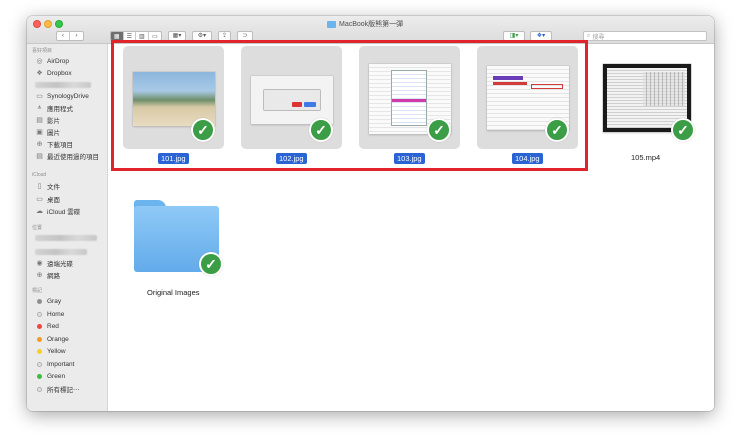 This screenshot has width=740, height=448. I want to click on sidebar-item-label: 網路, so click(53, 276).